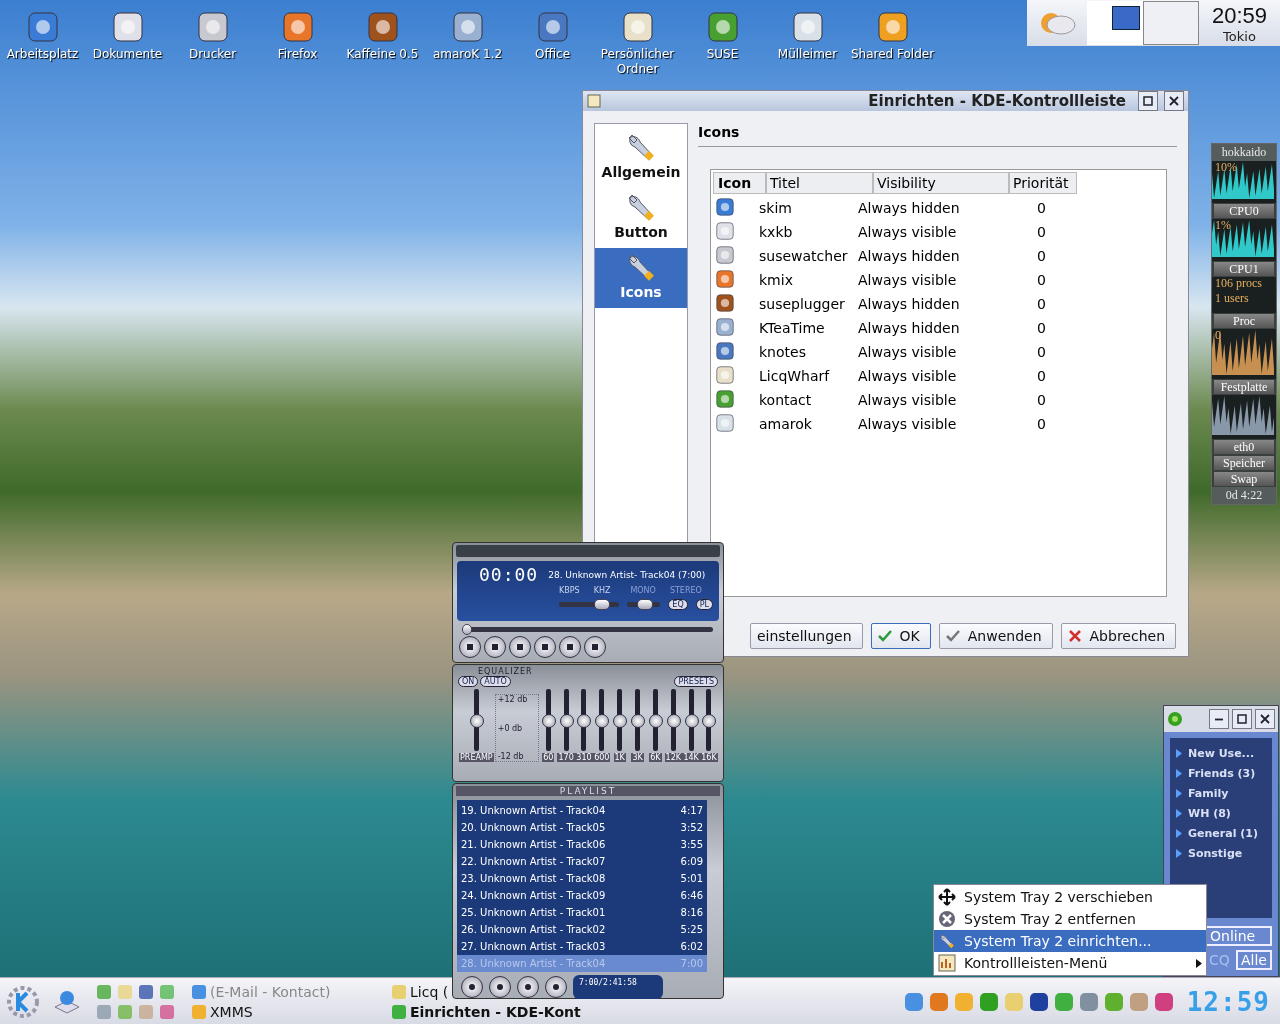 The image size is (1280, 1024). Describe the element at coordinates (900, 636) in the screenshot. I see `dialog-button: OK` at that location.